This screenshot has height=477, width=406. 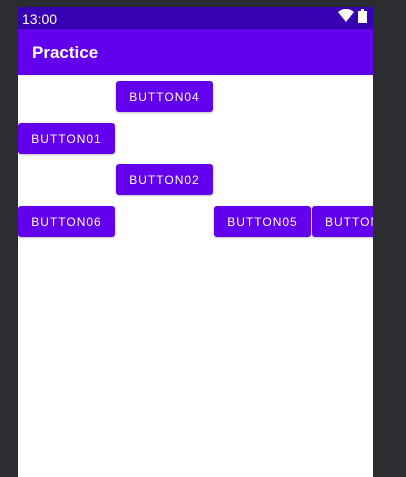 What do you see at coordinates (164, 96) in the screenshot?
I see `button04: BUTTON04` at bounding box center [164, 96].